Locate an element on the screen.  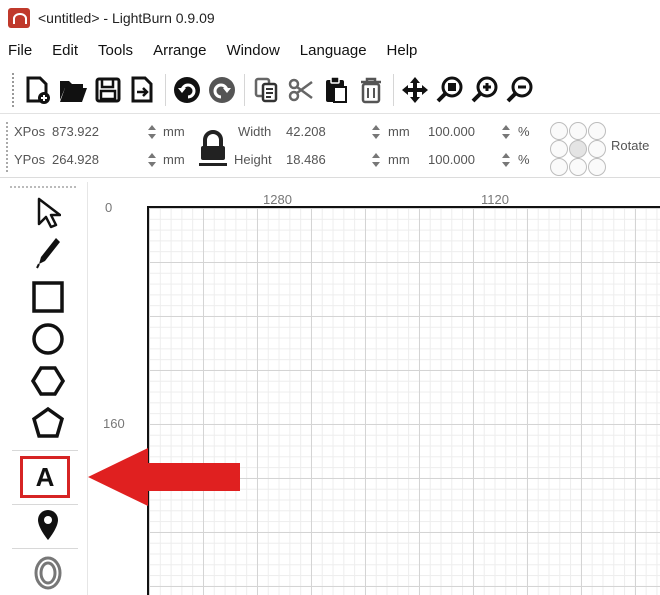
width-unit: mm is located at coordinates (399, 131).